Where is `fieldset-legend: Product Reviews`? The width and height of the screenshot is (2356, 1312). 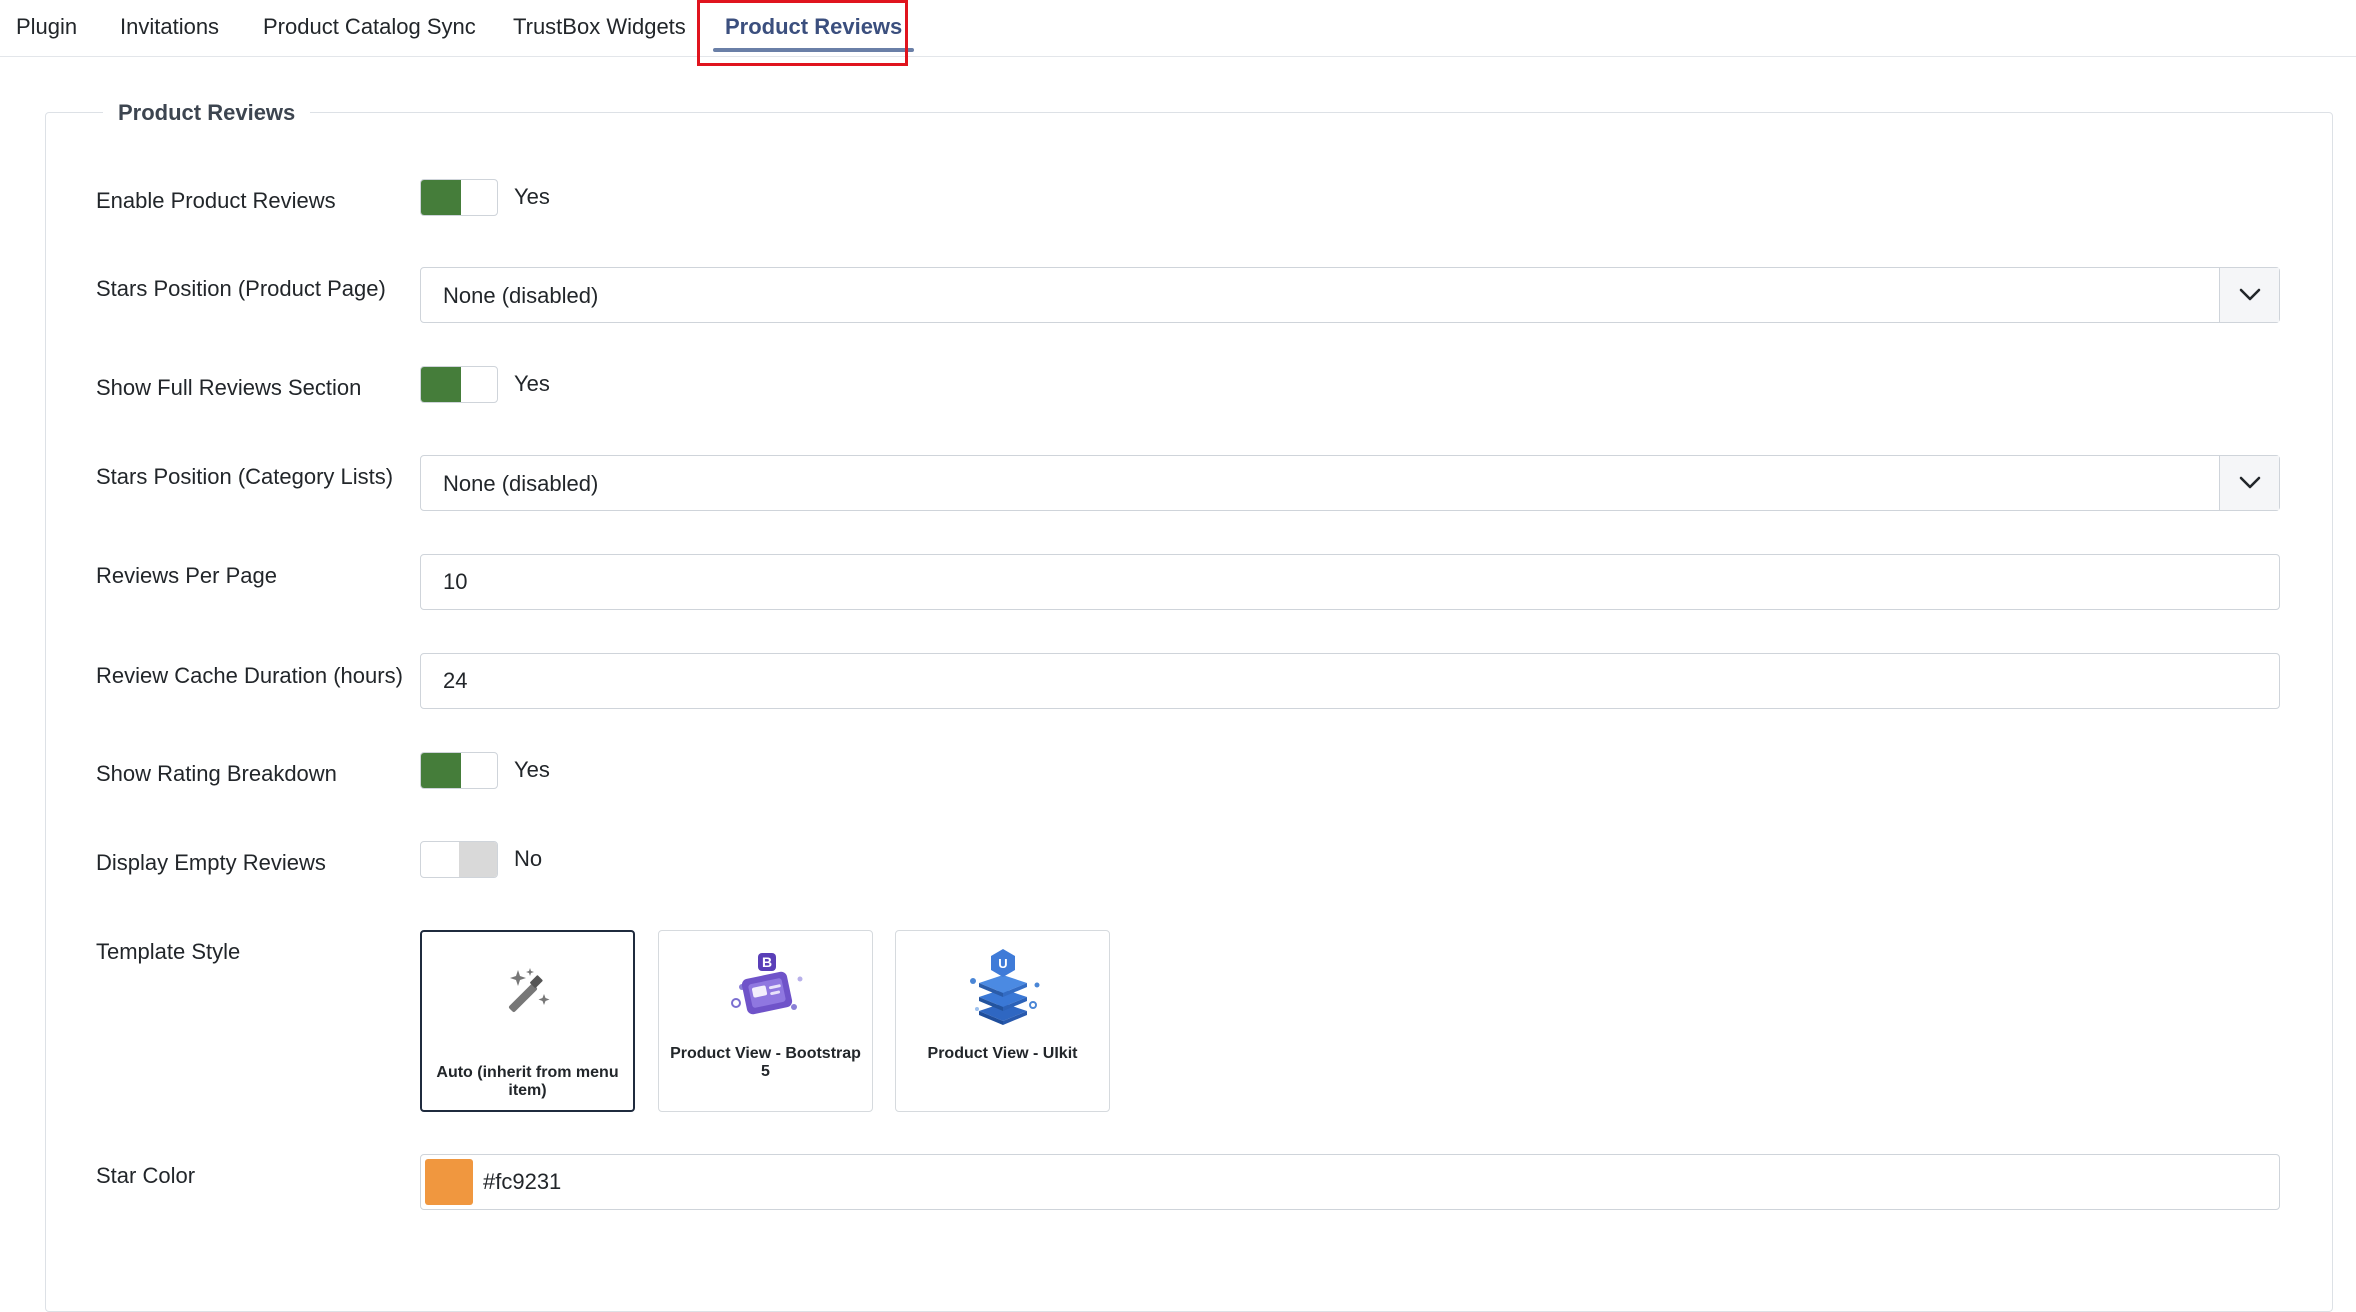 fieldset-legend: Product Reviews is located at coordinates (207, 113).